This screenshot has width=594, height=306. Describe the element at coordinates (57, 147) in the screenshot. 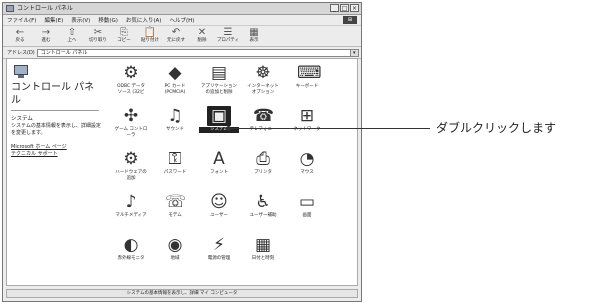

I see `microsoft-home-link: Microsoft ホーム ページ` at that location.